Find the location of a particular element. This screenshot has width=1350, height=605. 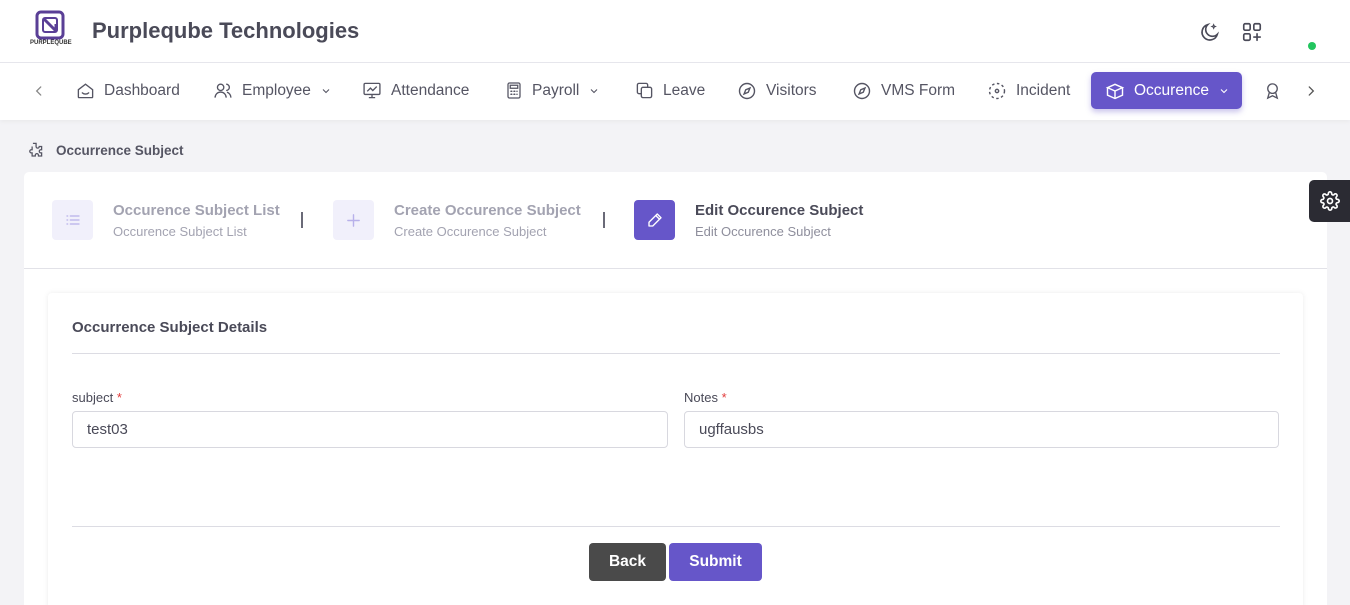

breadcrumb-label: Occurrence Subject is located at coordinates (120, 150).